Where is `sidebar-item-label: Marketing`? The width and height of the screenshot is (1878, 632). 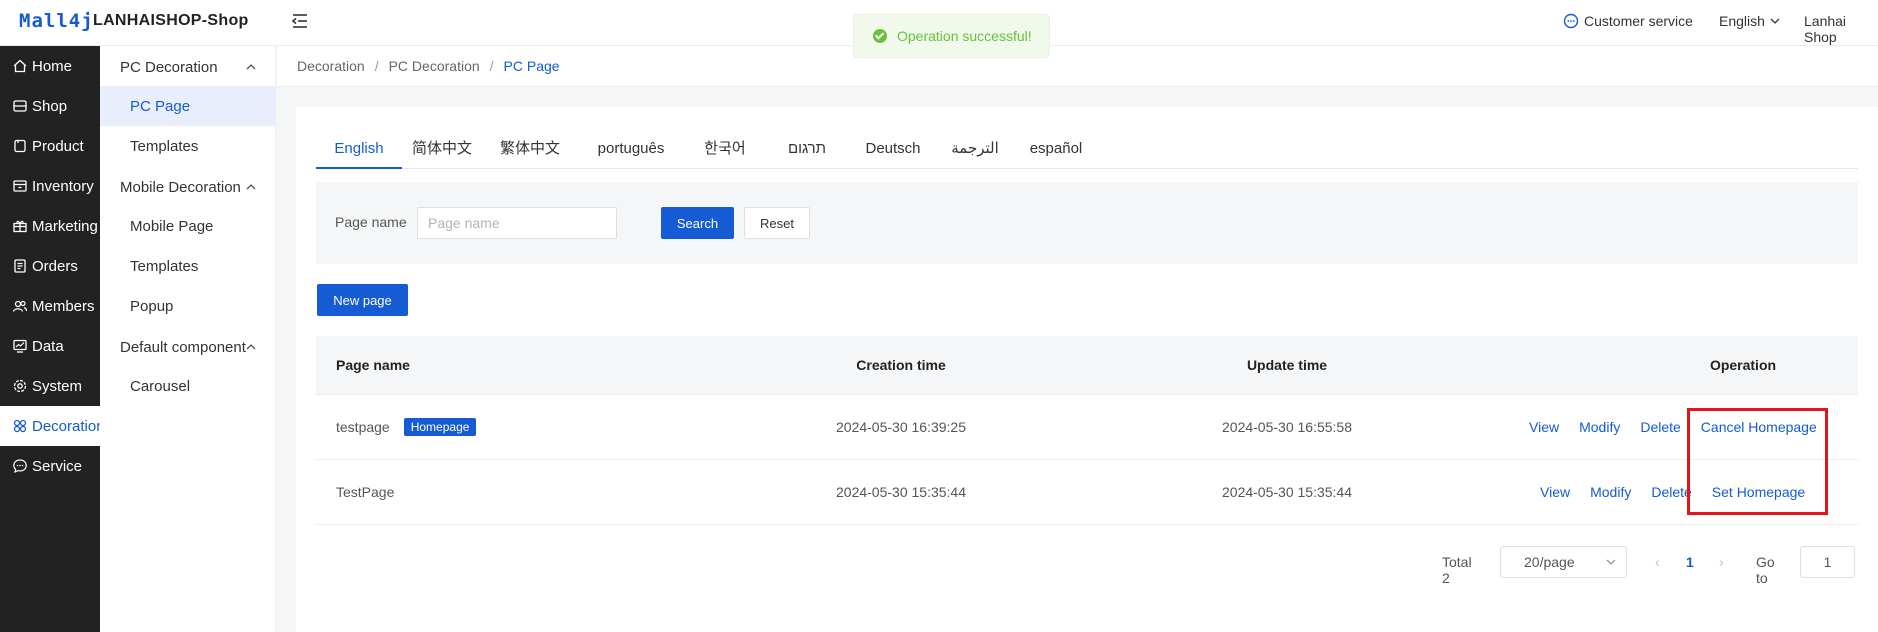
sidebar-item-label: Marketing is located at coordinates (65, 226).